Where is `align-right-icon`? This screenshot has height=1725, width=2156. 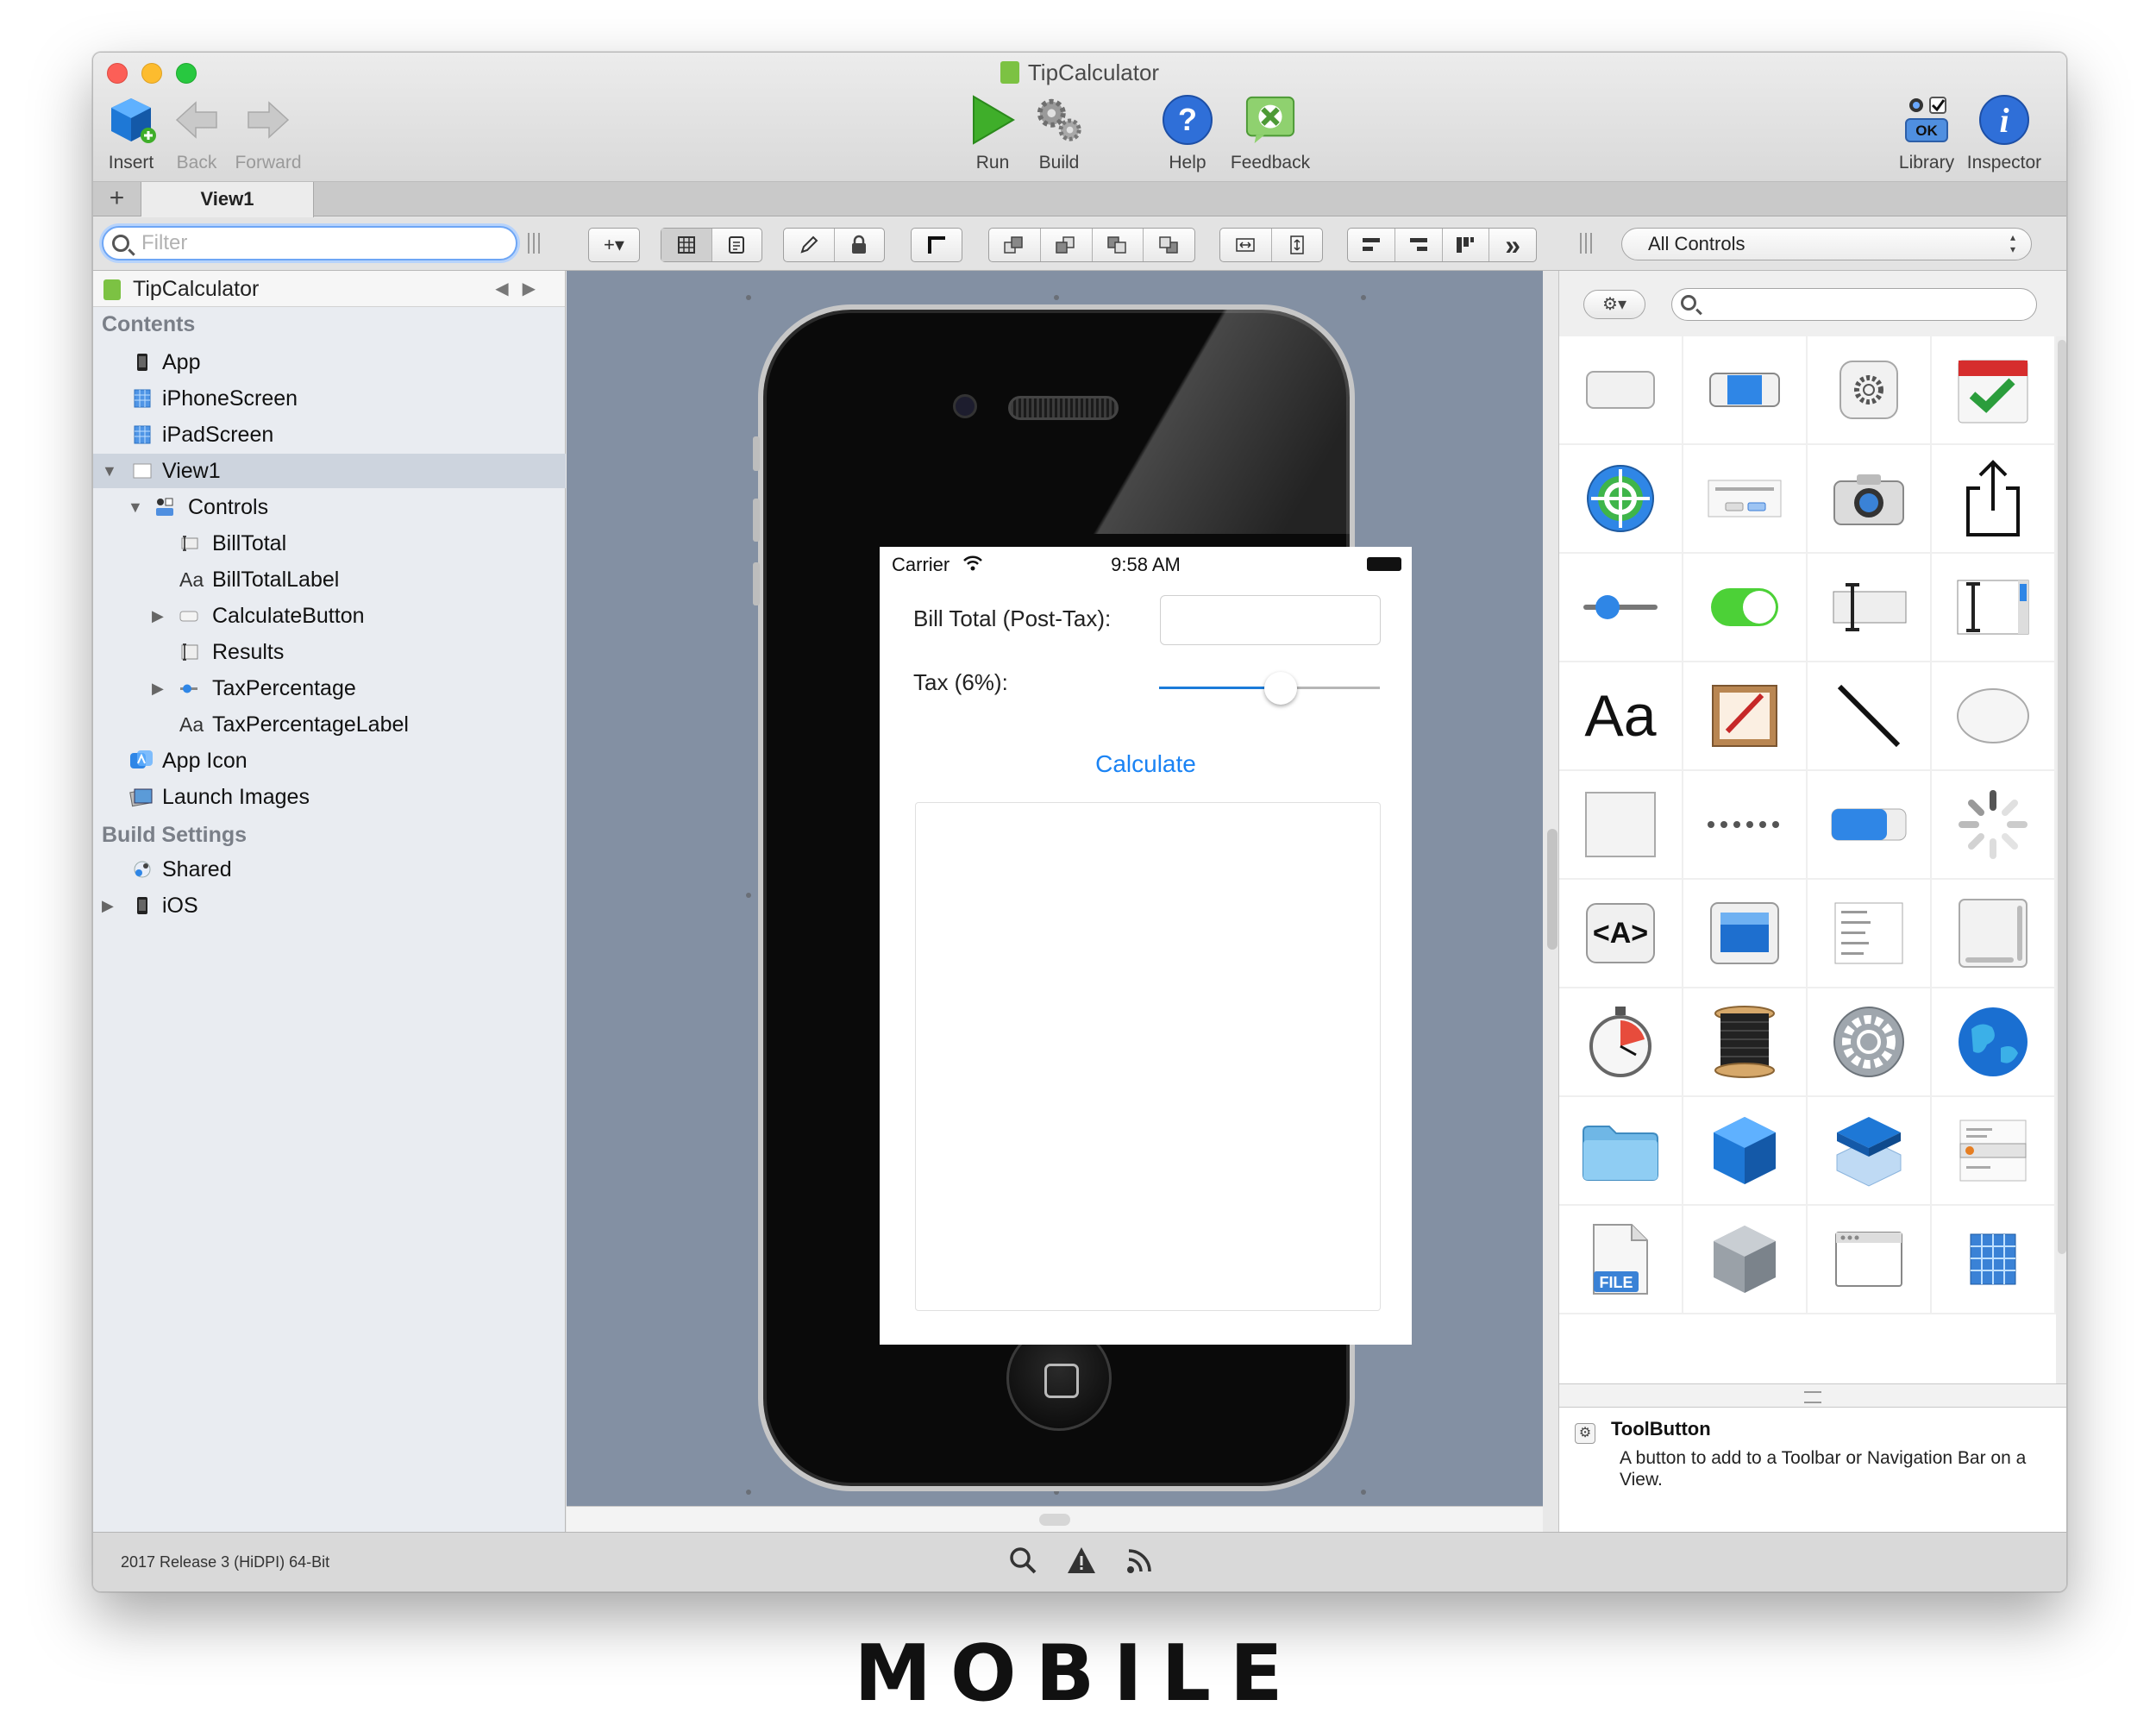
align-right-icon is located at coordinates (1419, 245).